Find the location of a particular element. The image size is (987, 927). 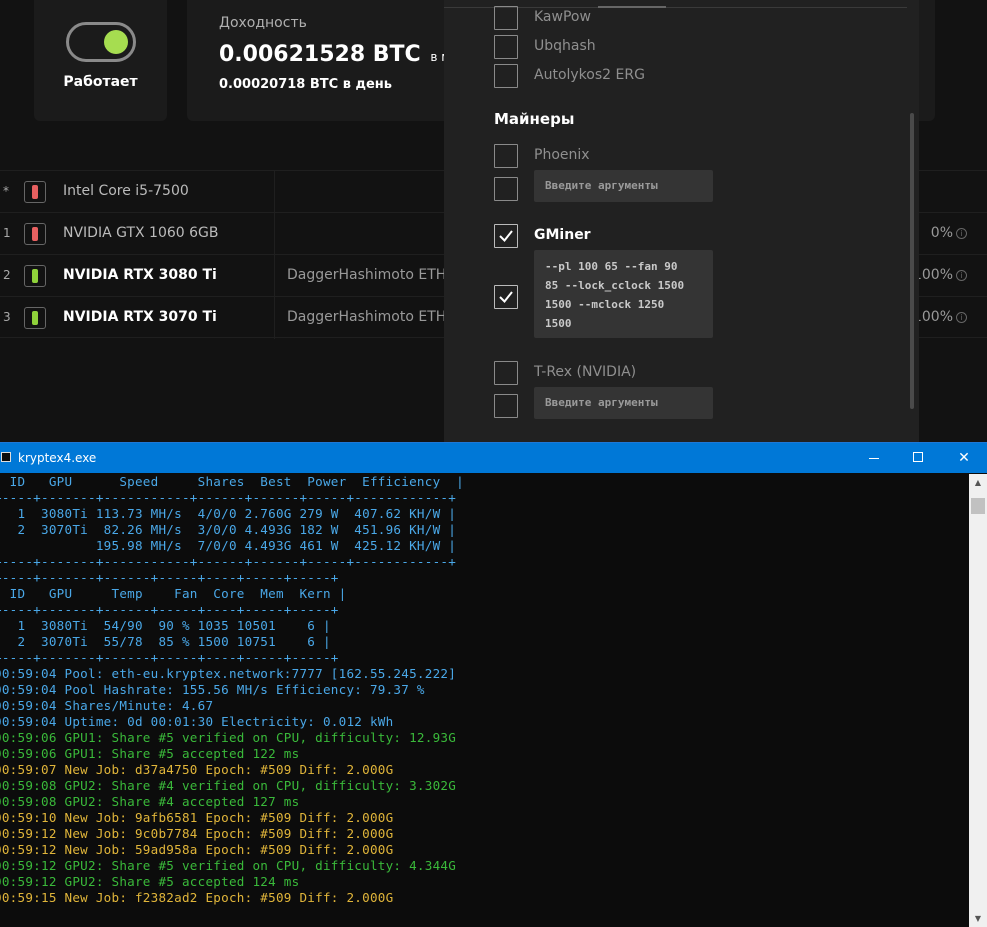

active-tab-indicator is located at coordinates (632, 7).